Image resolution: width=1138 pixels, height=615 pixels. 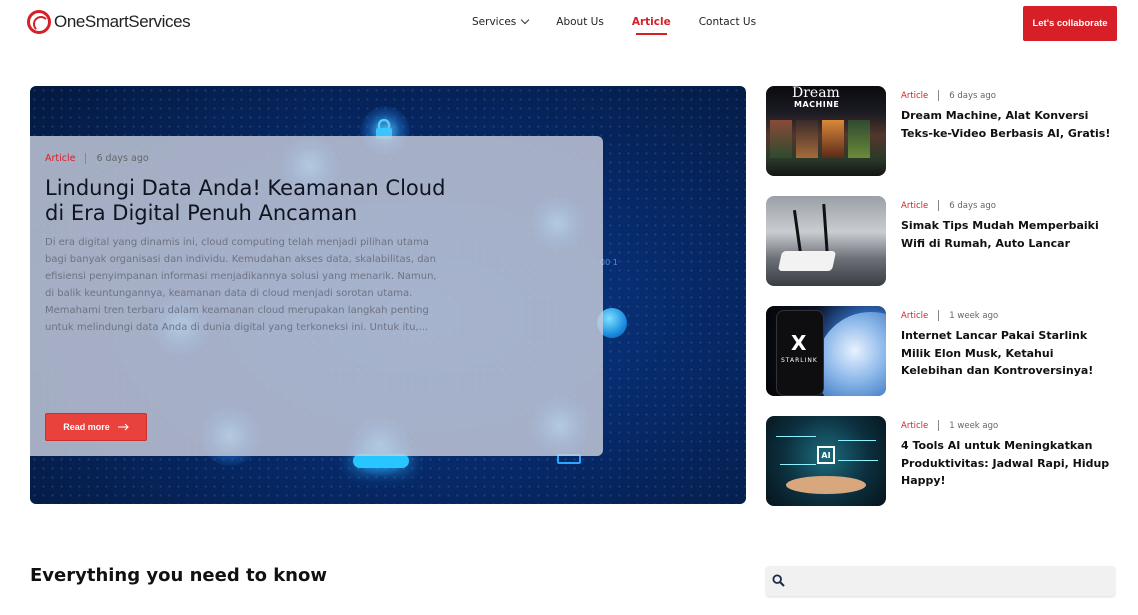 I want to click on nav-item-label: Services, so click(x=494, y=22).